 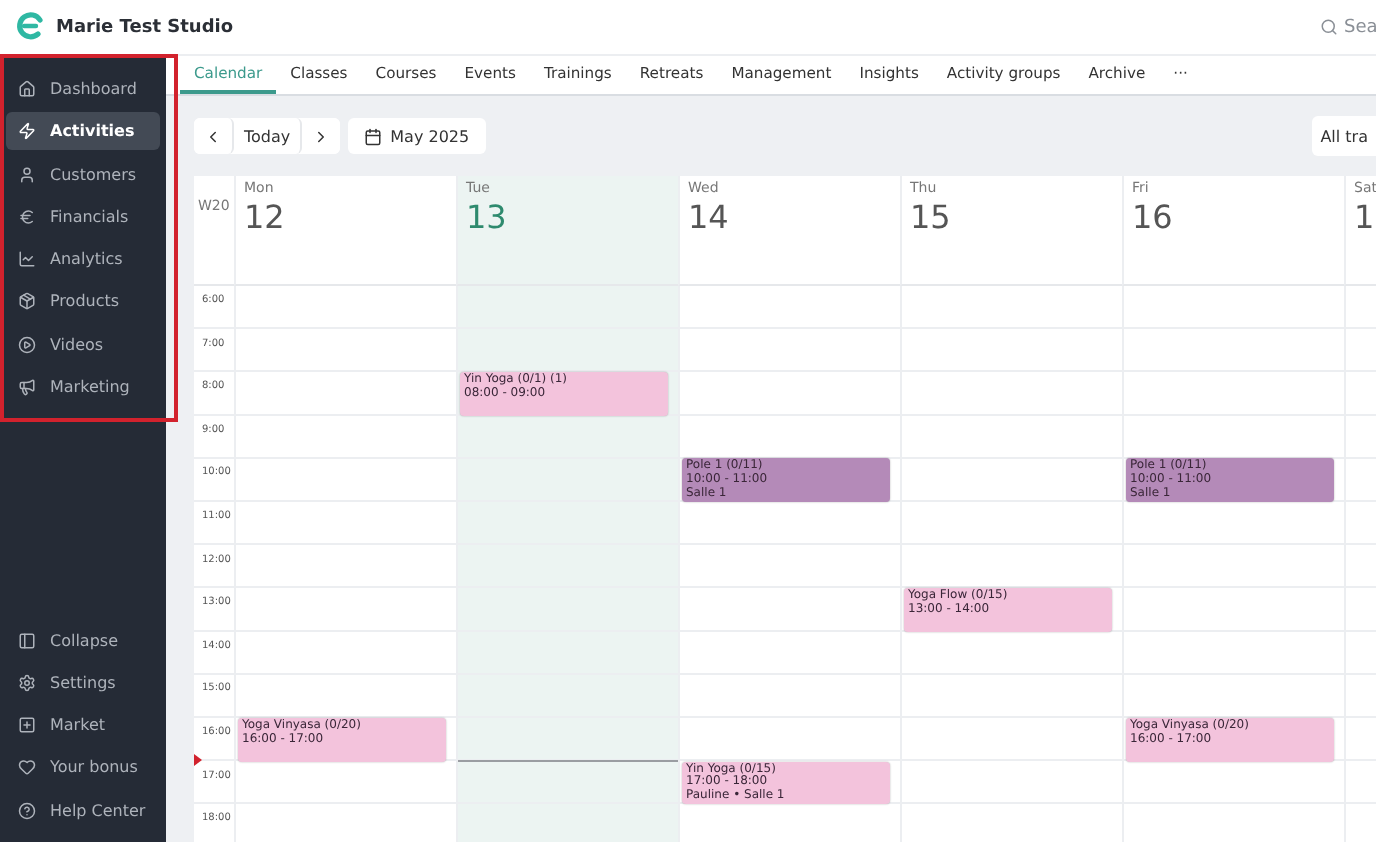 I want to click on day-number: 13, so click(x=487, y=217).